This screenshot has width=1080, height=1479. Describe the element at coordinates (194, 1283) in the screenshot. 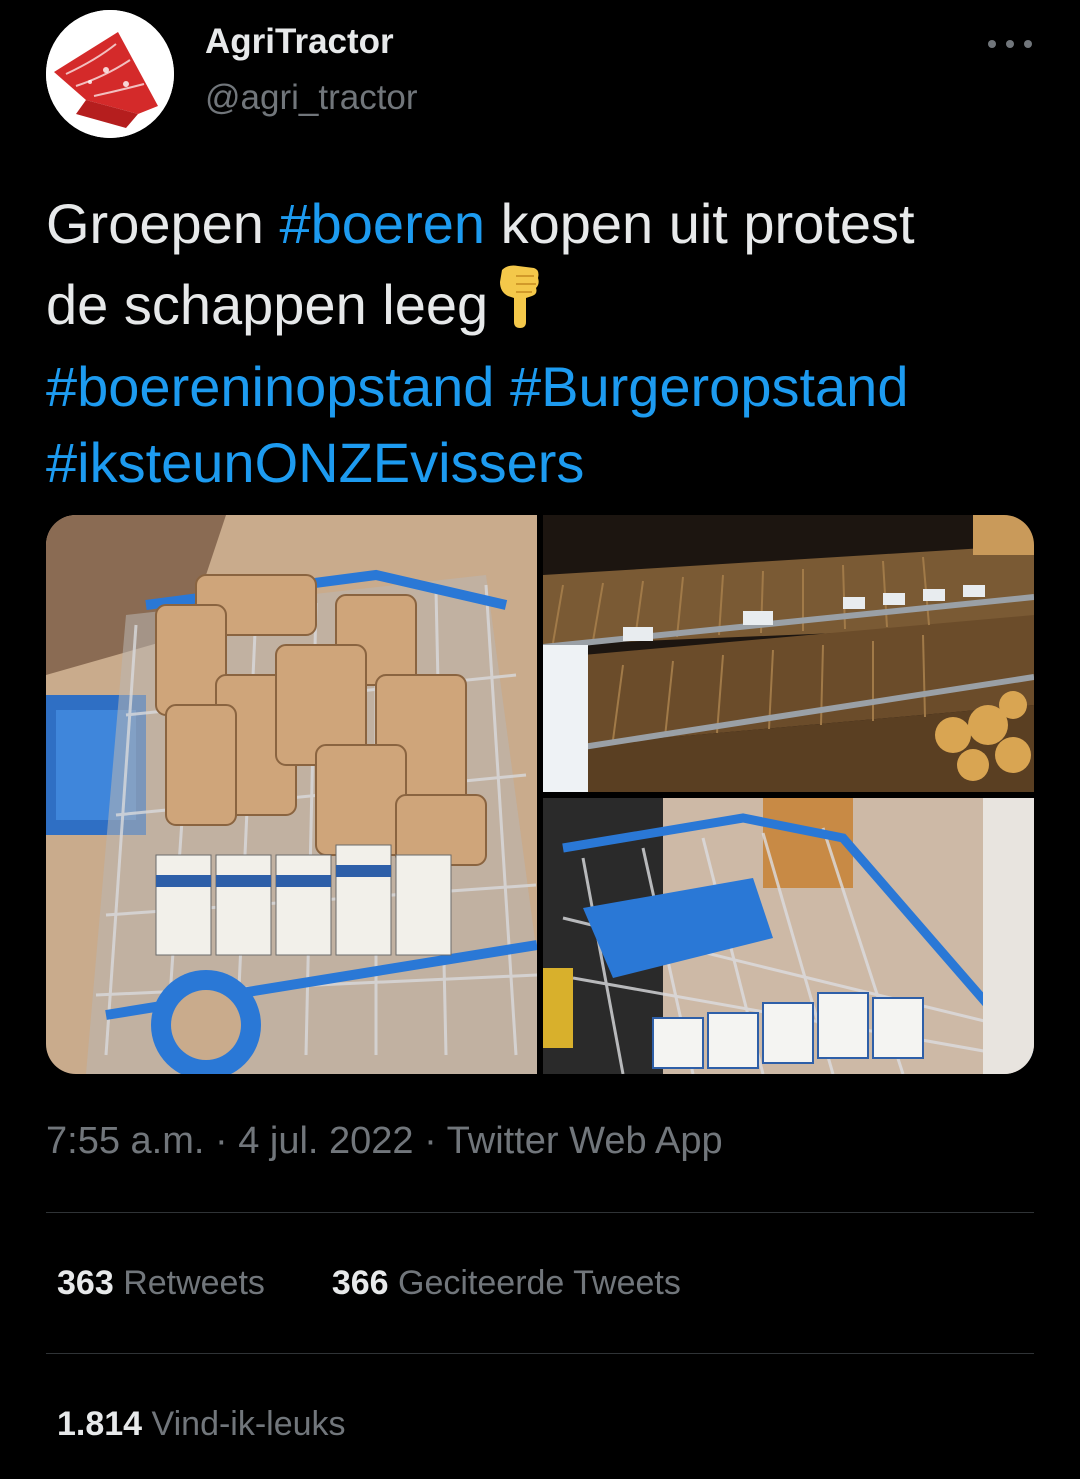

I see `retweets-label: Retweets` at that location.